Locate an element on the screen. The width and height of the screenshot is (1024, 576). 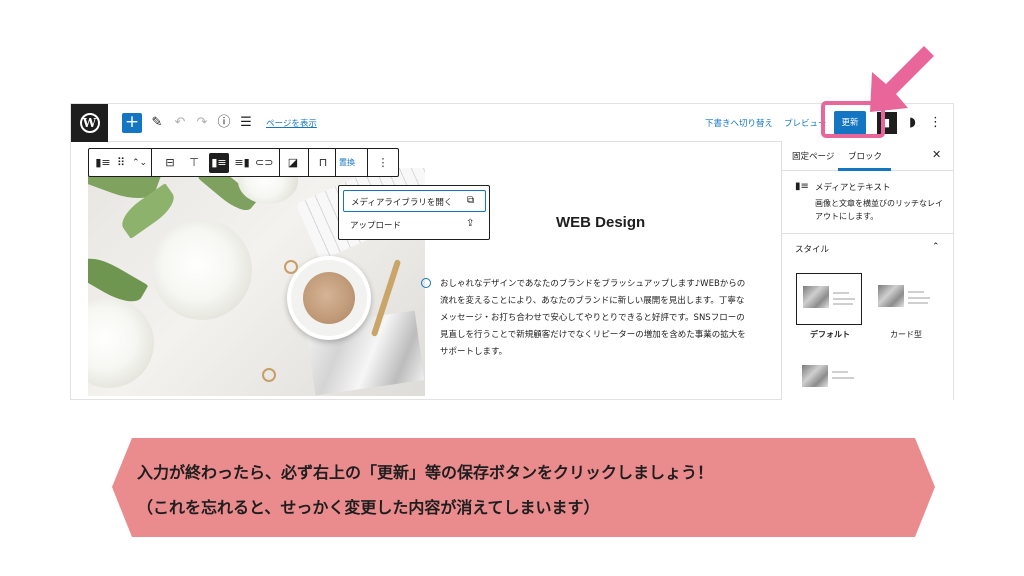
media-library-icon: ⧉ is located at coordinates (471, 200).